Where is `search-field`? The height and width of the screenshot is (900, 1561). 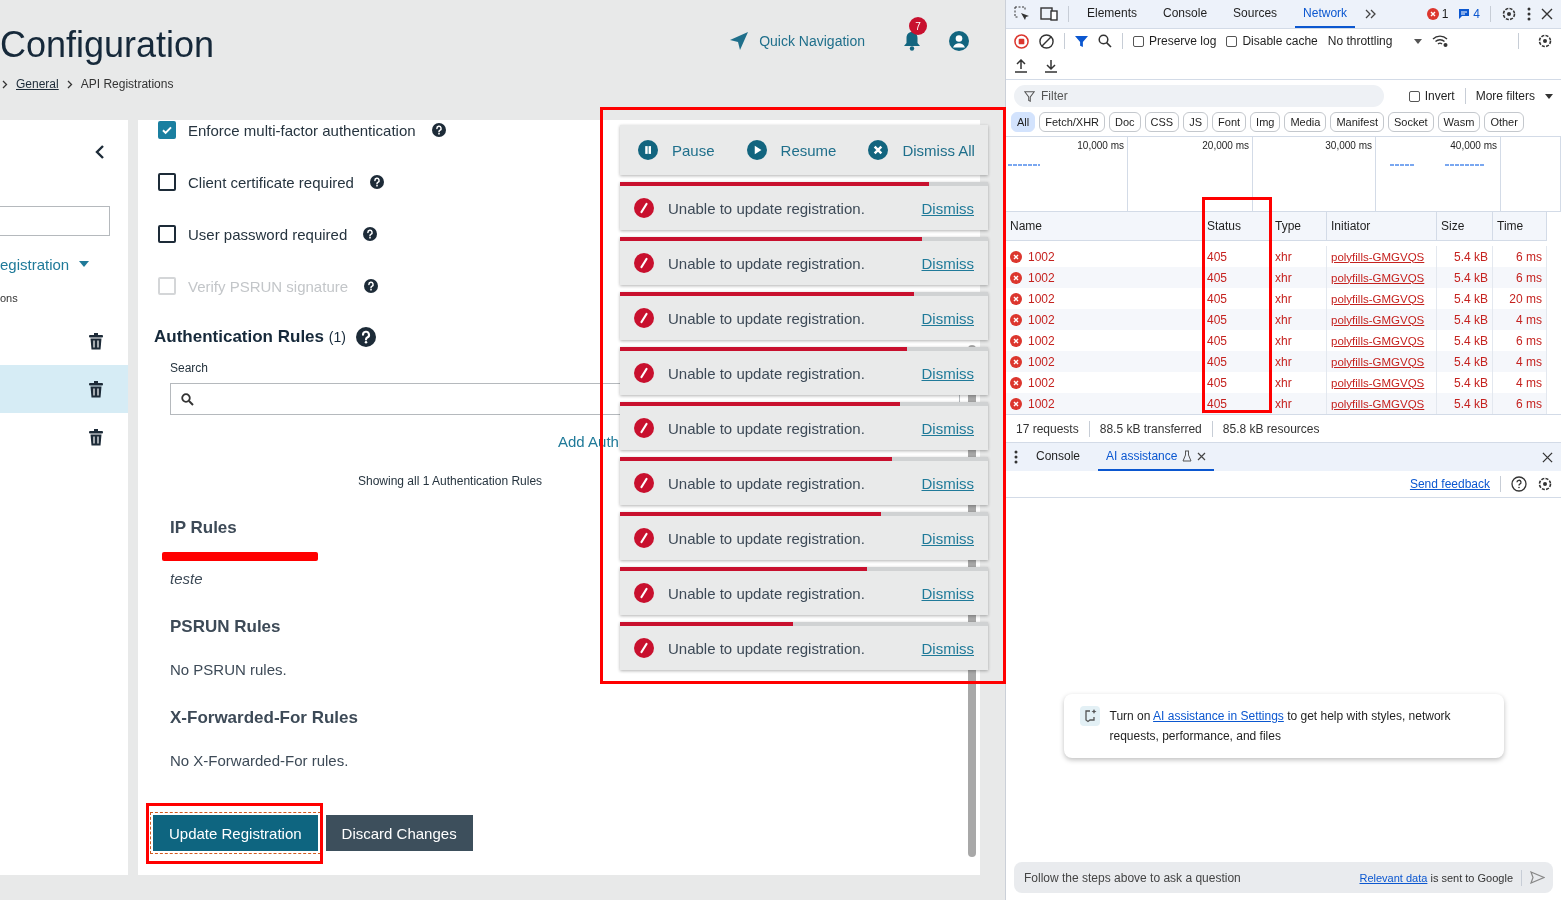
search-field is located at coordinates (55, 221).